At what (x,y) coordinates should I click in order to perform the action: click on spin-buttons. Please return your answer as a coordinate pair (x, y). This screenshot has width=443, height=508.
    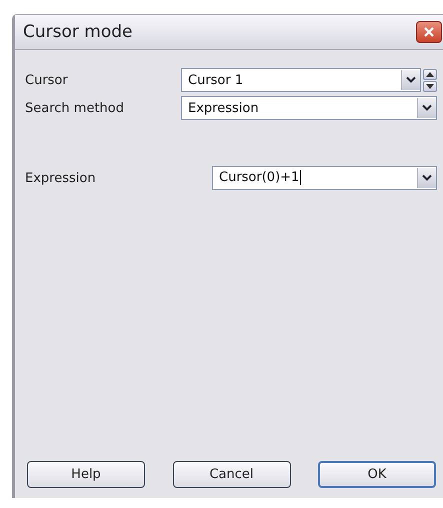
    Looking at the image, I should click on (430, 80).